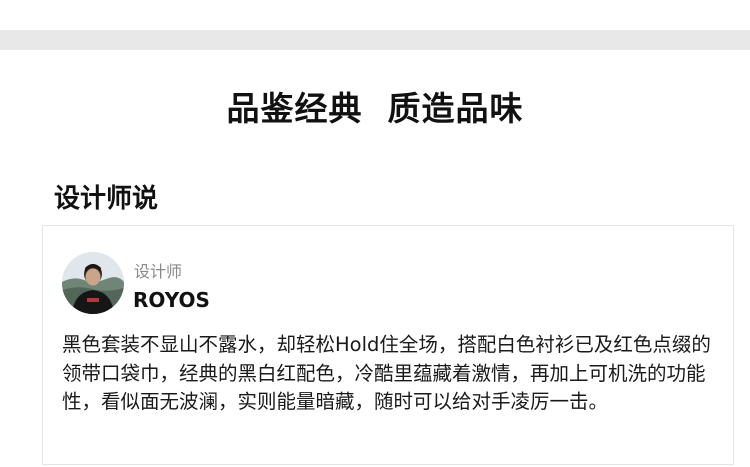 This screenshot has width=750, height=467. I want to click on designer-name: ROYOS, so click(171, 300).